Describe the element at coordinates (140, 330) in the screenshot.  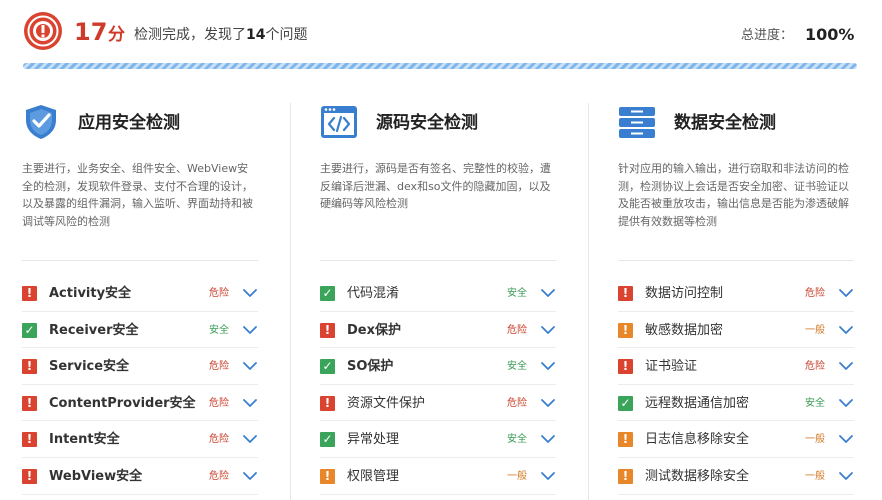
I see `check-item: ✓ Receiver安全 安全` at that location.